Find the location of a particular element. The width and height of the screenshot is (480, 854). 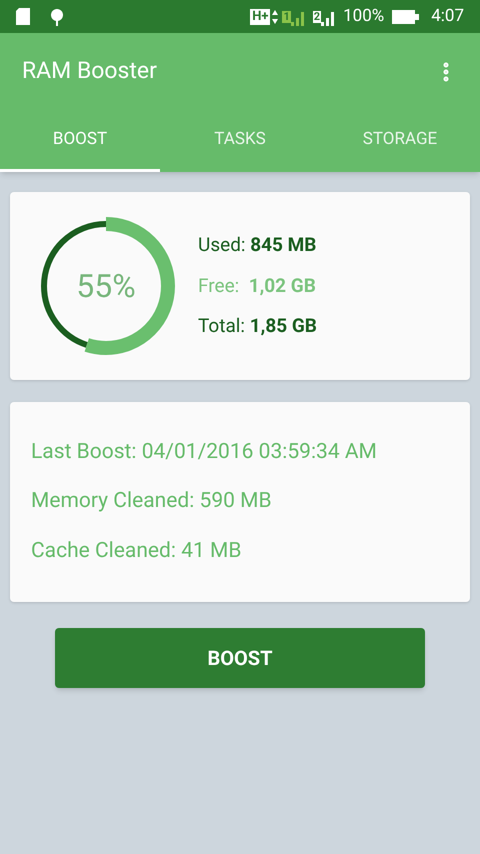

boost-history-line: Last Boost: 04/01/2016 03:59:34 AM is located at coordinates (204, 452).